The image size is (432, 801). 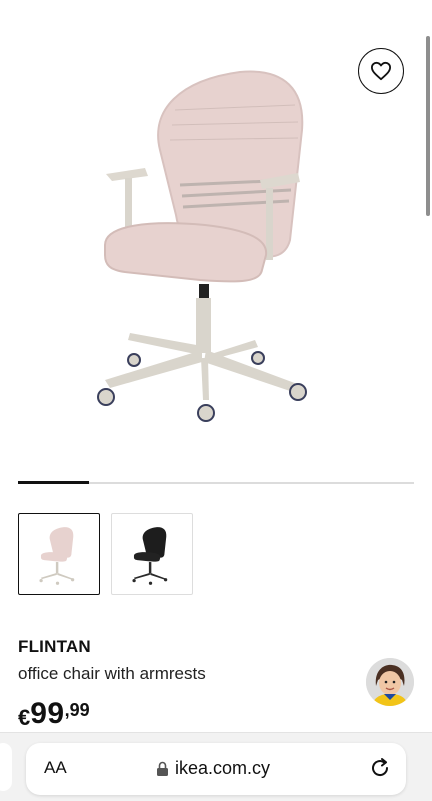 I want to click on assistant-avatar, so click(x=390, y=682).